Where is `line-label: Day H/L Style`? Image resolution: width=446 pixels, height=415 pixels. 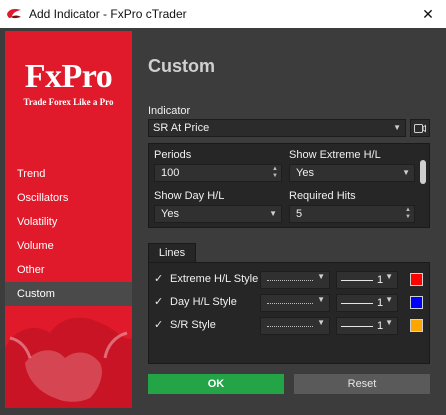 line-label: Day H/L Style is located at coordinates (203, 302).